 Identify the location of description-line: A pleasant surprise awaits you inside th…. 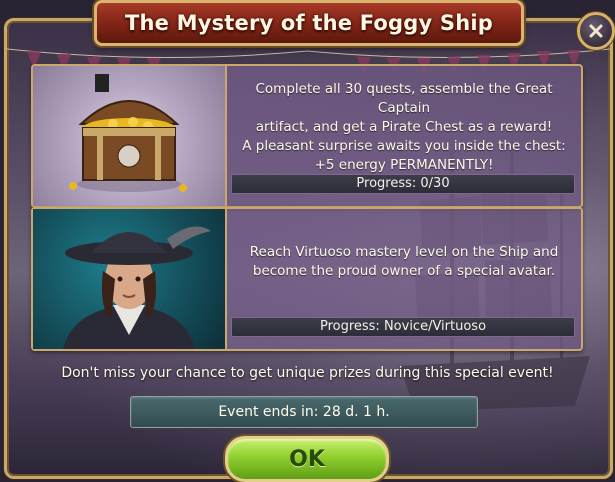
(404, 146).